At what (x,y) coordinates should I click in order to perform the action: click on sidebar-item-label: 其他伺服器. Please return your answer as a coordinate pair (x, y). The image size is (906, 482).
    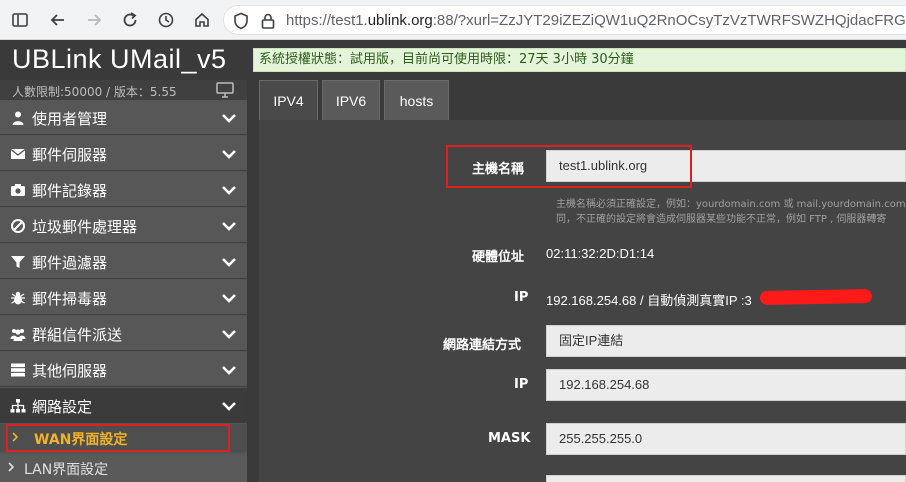
    Looking at the image, I should click on (70, 371).